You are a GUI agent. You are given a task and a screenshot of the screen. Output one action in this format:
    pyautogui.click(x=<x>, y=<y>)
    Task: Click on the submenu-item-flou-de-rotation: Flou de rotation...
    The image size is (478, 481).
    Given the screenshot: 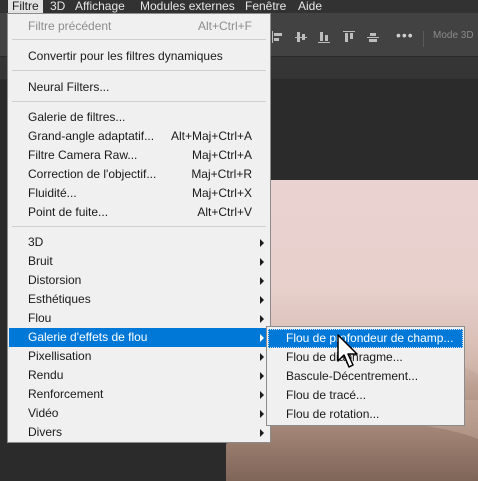 What is the action you would take?
    pyautogui.click(x=365, y=414)
    